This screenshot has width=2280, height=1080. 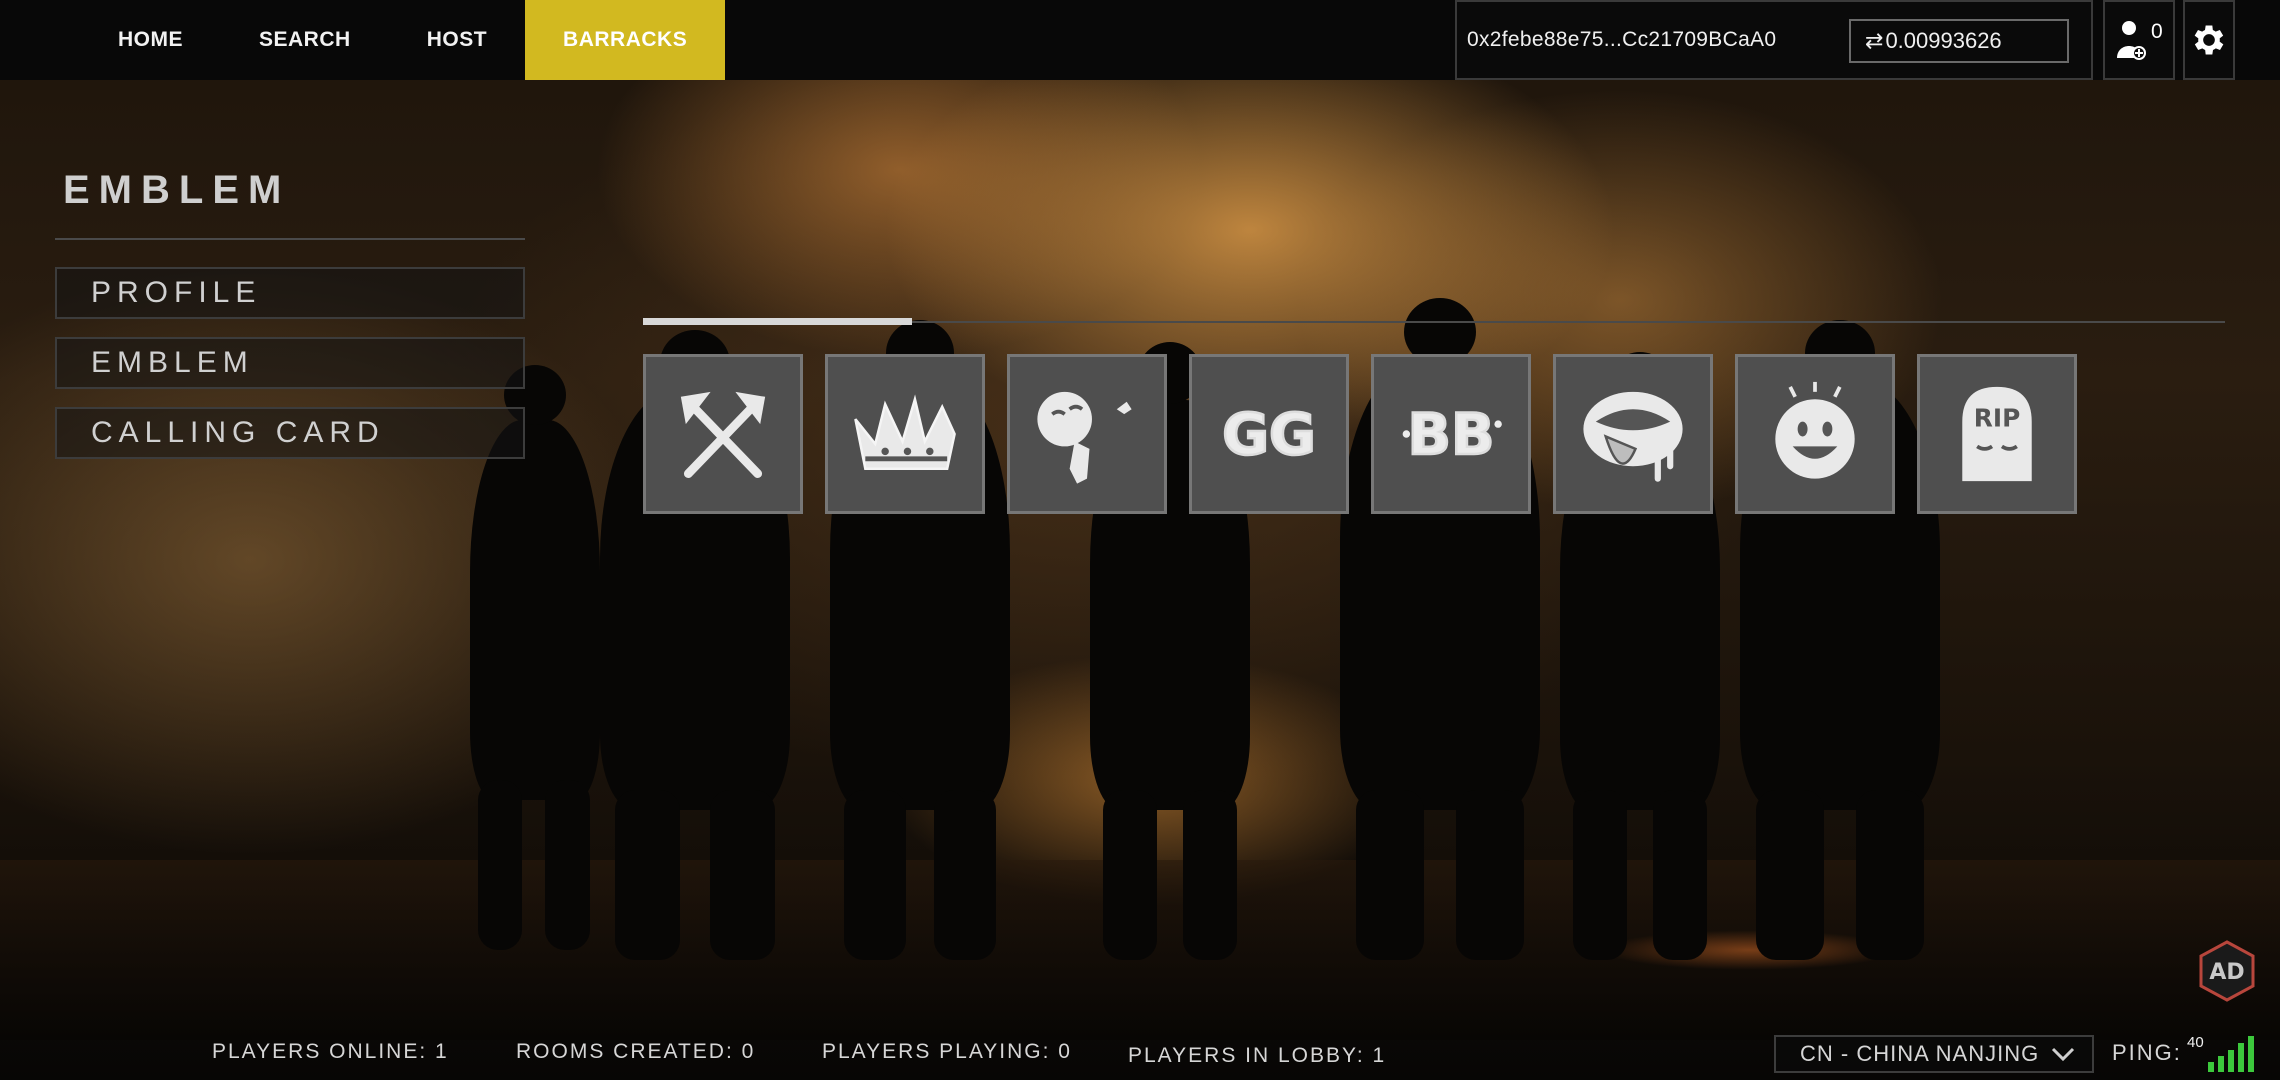 What do you see at coordinates (2131, 40) in the screenshot?
I see `user-add-icon` at bounding box center [2131, 40].